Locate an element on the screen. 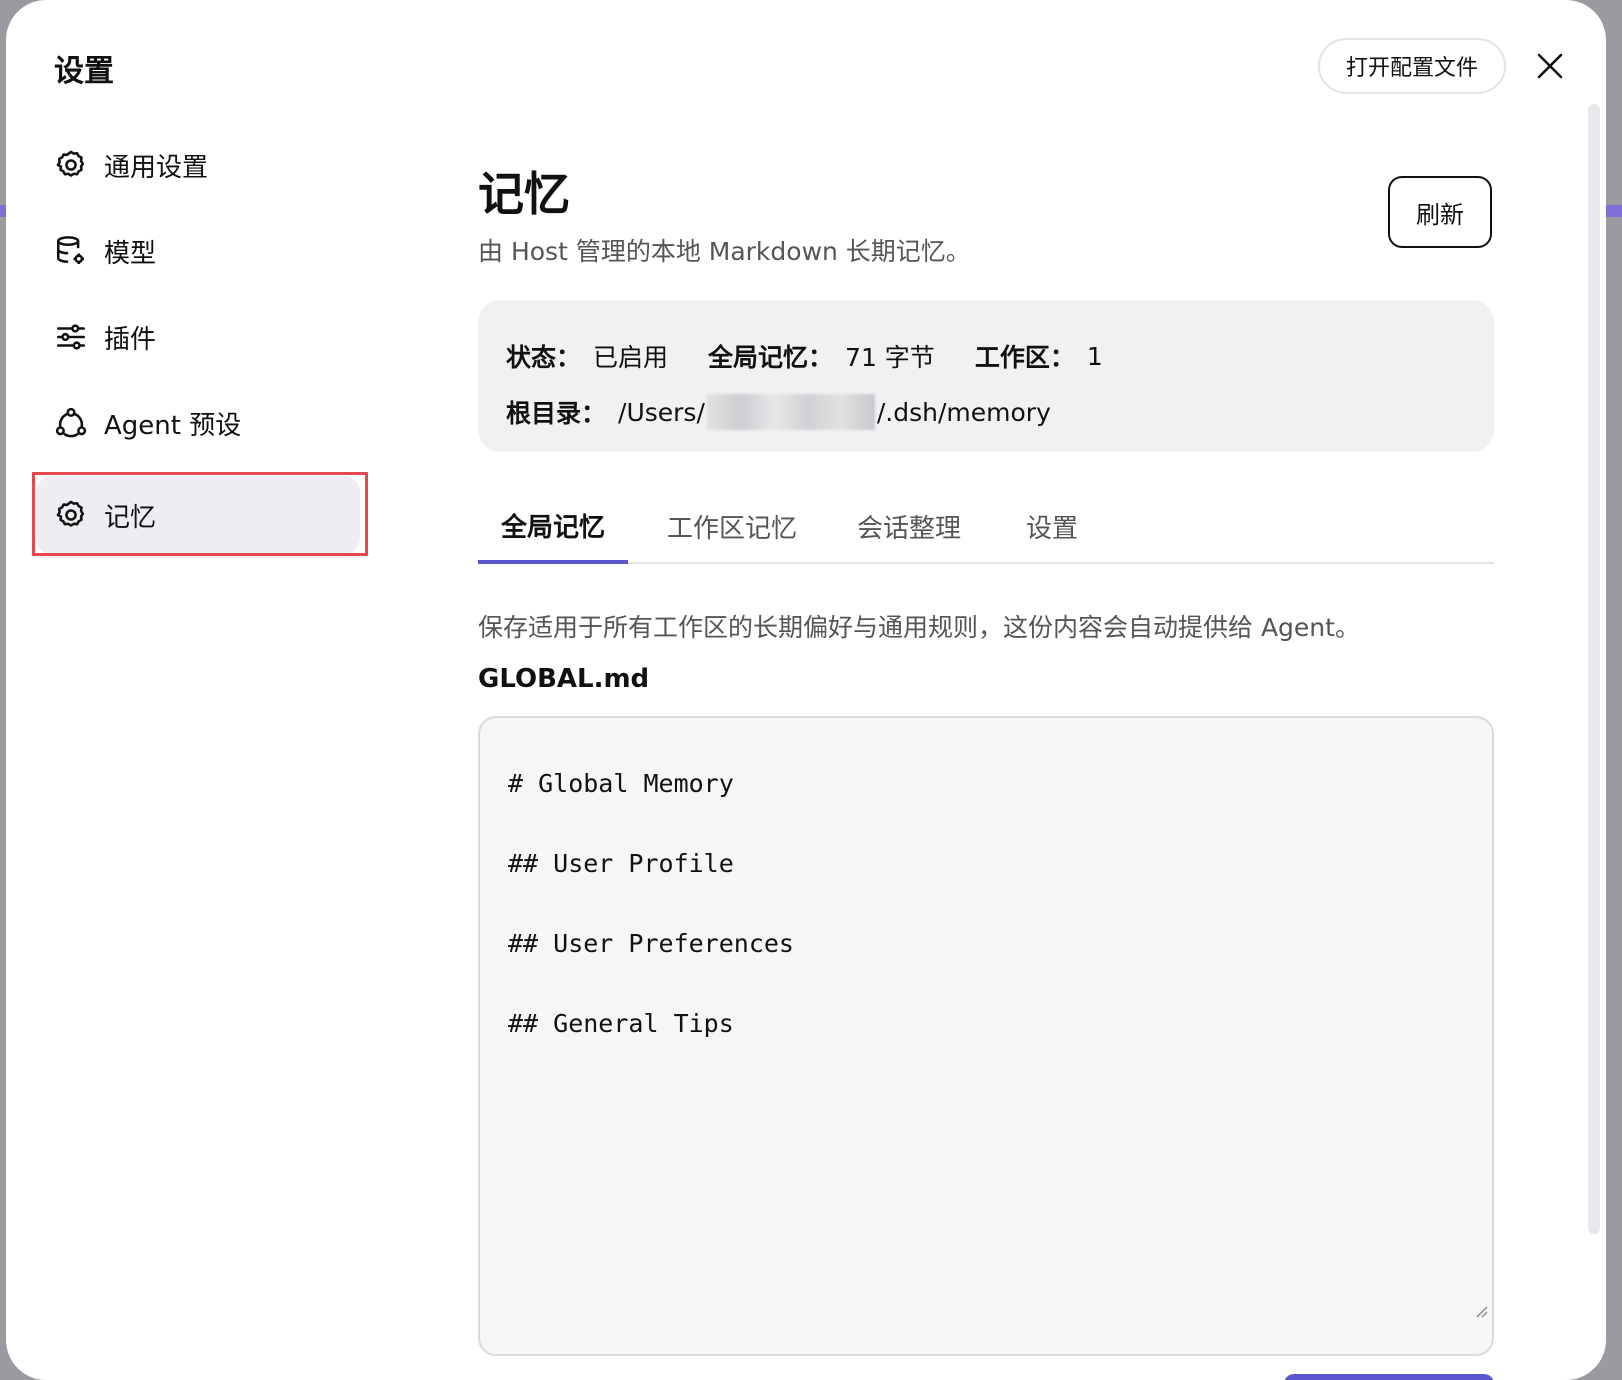  database-gear-icon is located at coordinates (71, 251).